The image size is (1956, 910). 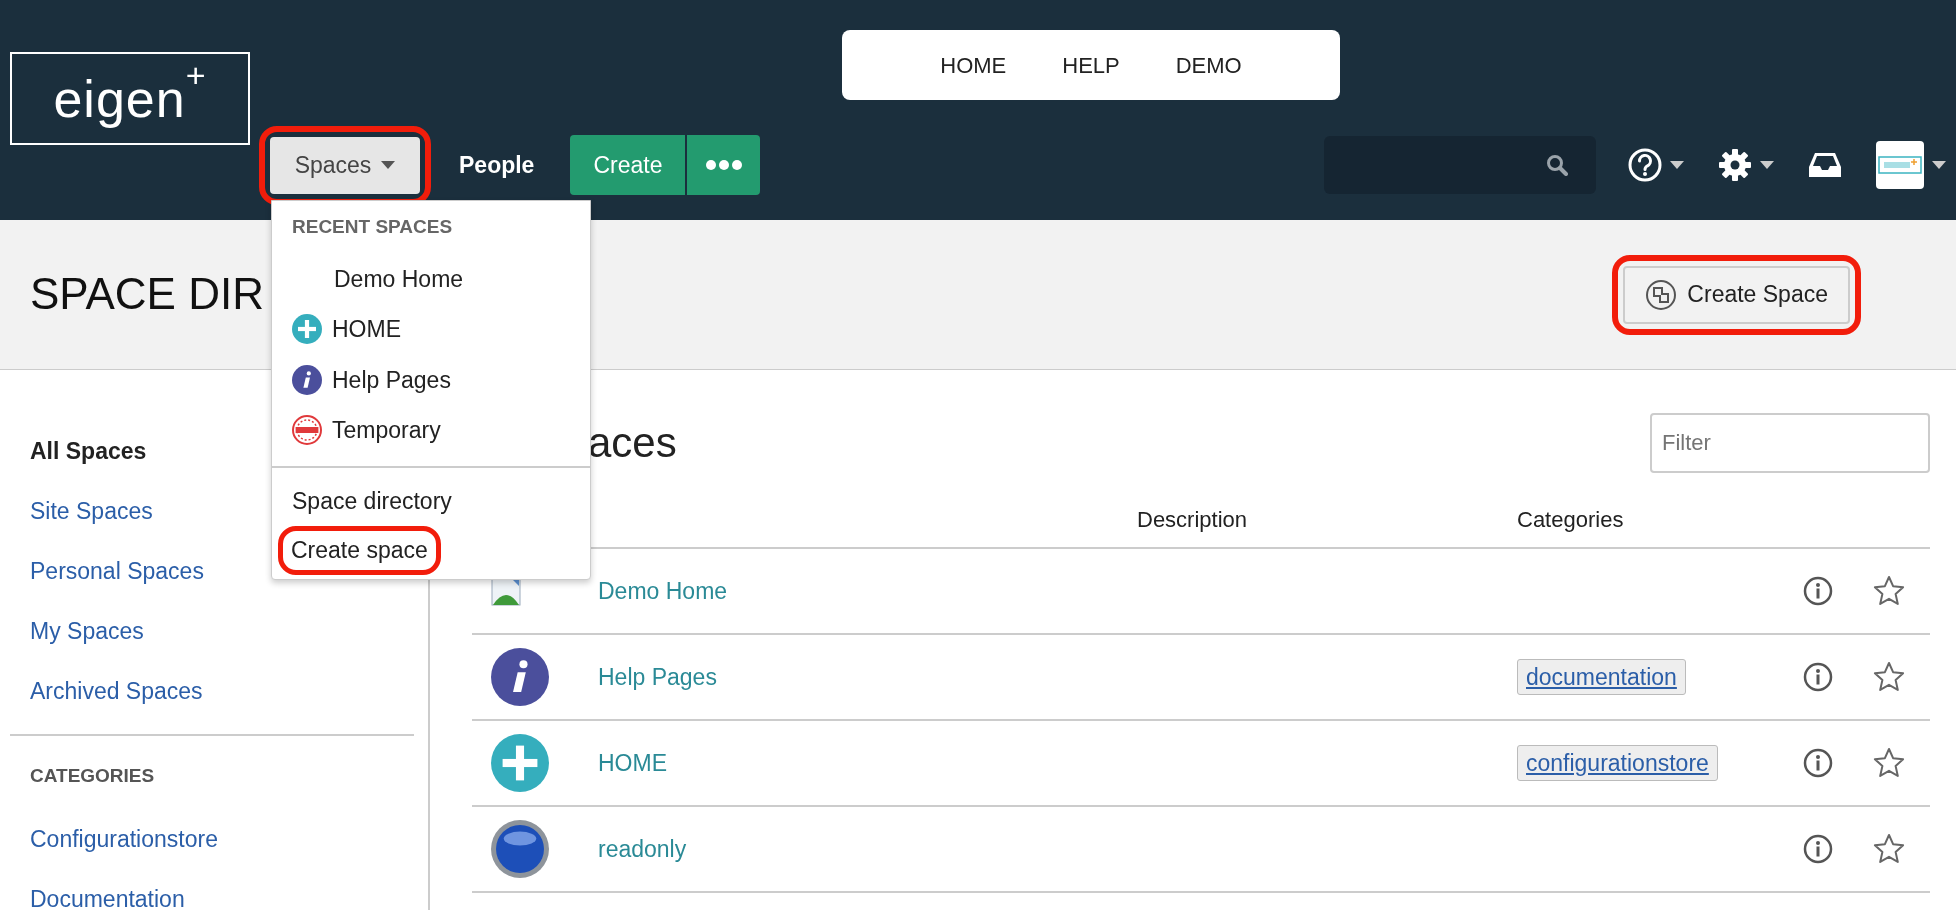 I want to click on menu-item: Temporary, so click(x=431, y=430).